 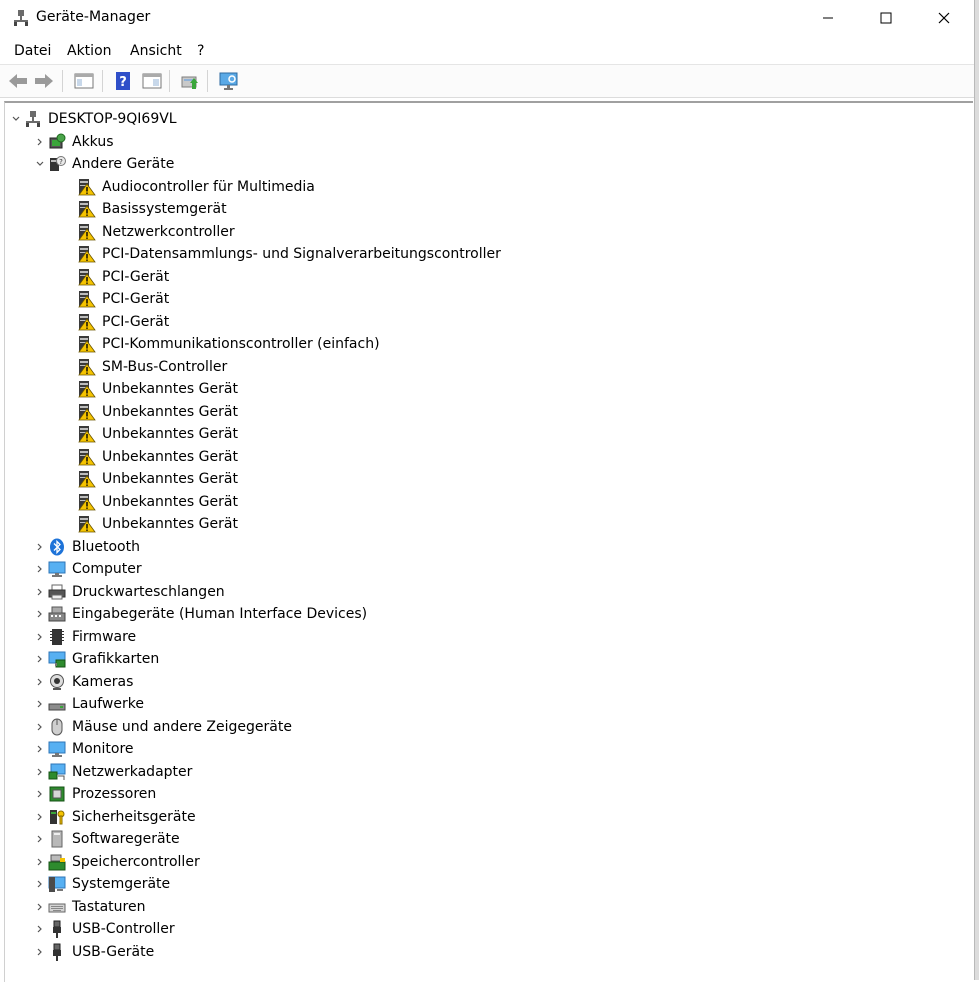 I want to click on tree-category-item: Laufwerke, so click(x=88, y=704).